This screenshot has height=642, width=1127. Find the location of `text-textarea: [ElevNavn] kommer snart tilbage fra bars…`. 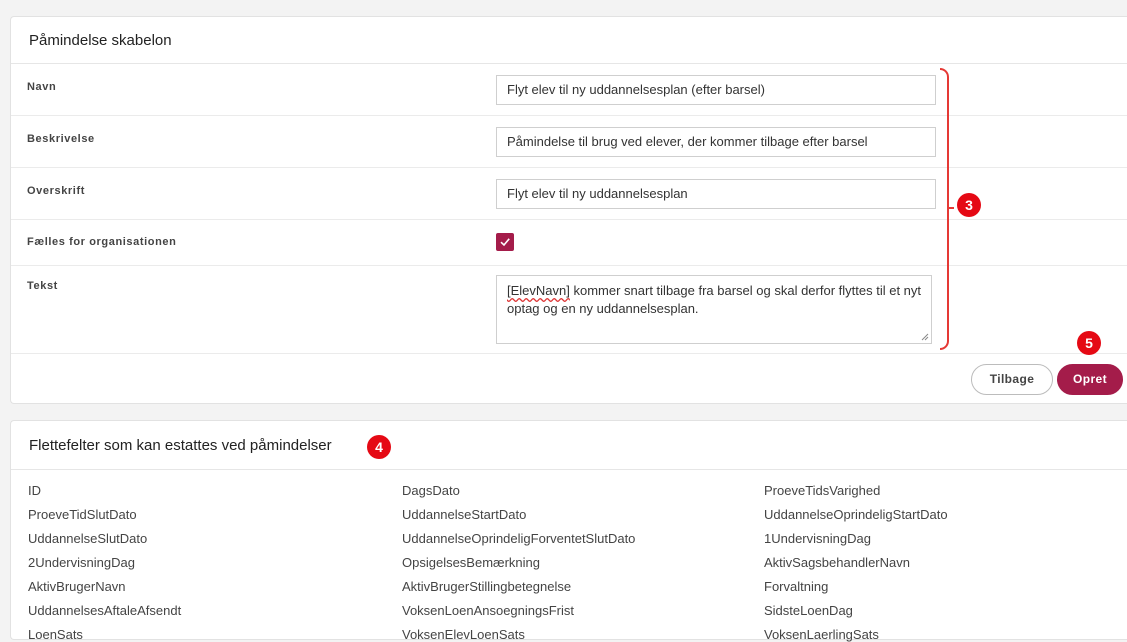

text-textarea: [ElevNavn] kommer snart tilbage fra bars… is located at coordinates (714, 309).